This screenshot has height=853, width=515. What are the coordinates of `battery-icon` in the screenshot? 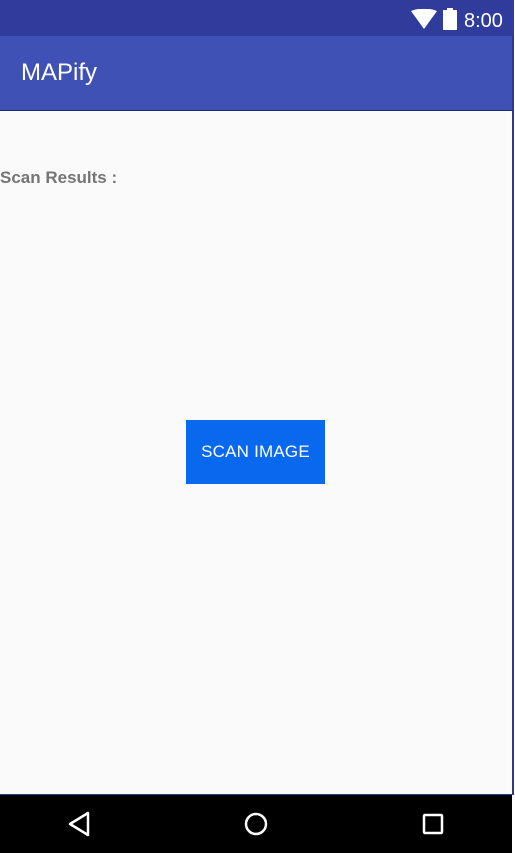 It's located at (450, 19).